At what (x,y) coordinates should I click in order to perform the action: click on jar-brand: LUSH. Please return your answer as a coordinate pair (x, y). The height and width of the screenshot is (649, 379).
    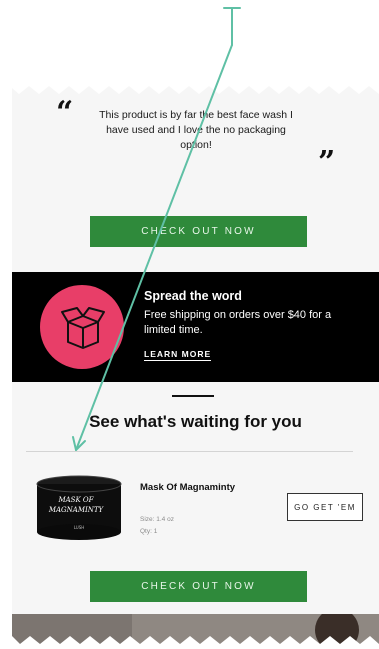
    Looking at the image, I should click on (79, 527).